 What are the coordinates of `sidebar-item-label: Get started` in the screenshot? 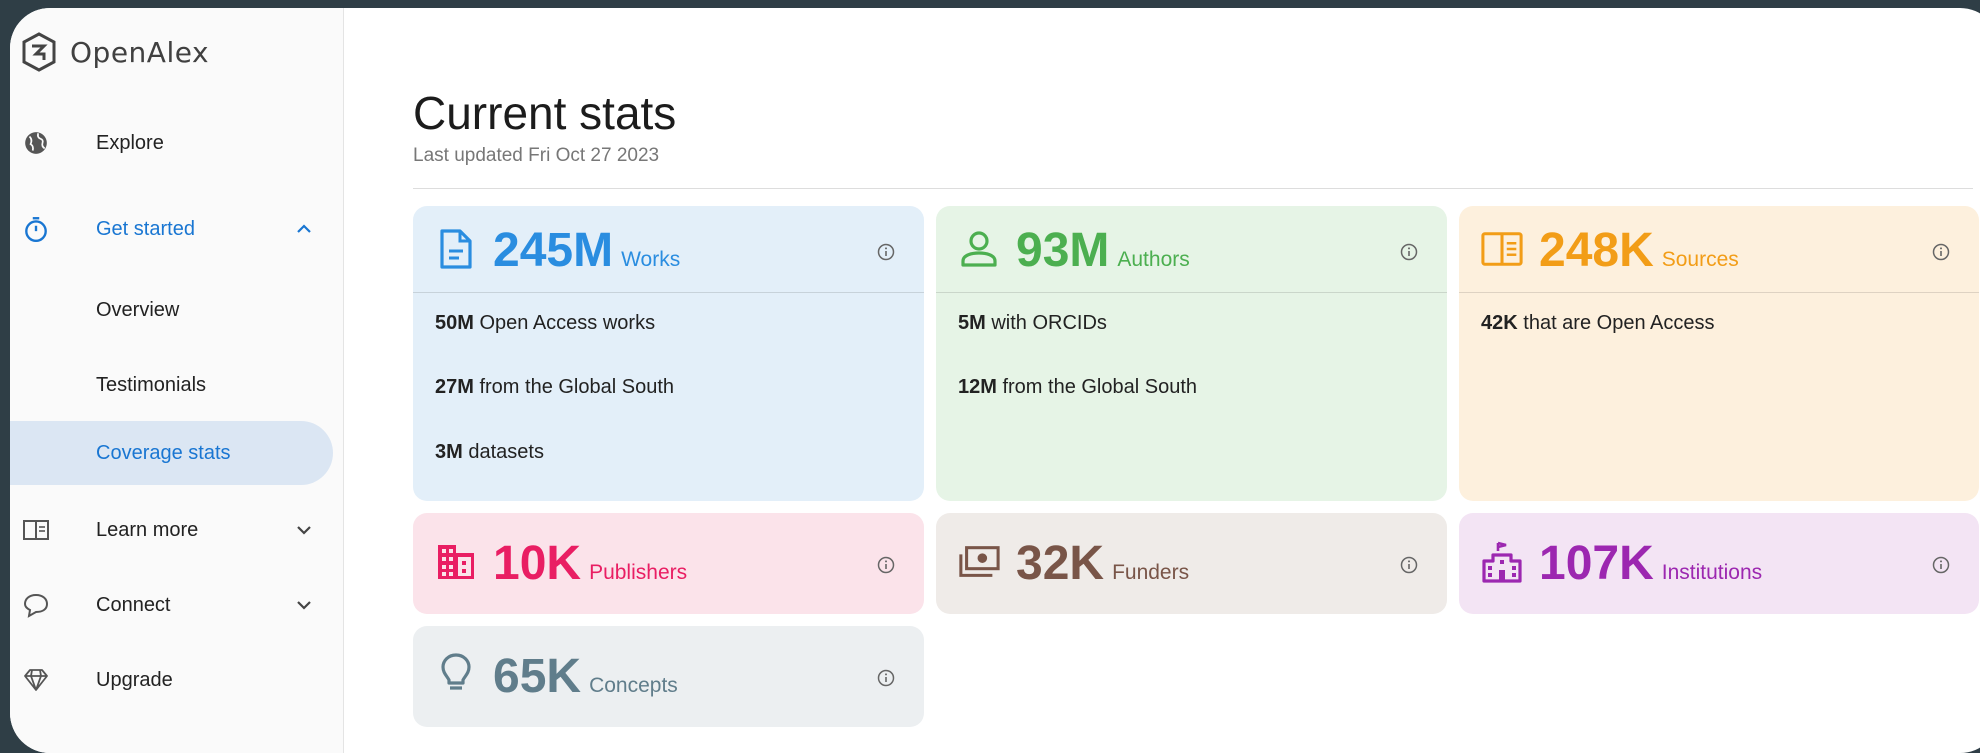 It's located at (145, 228).